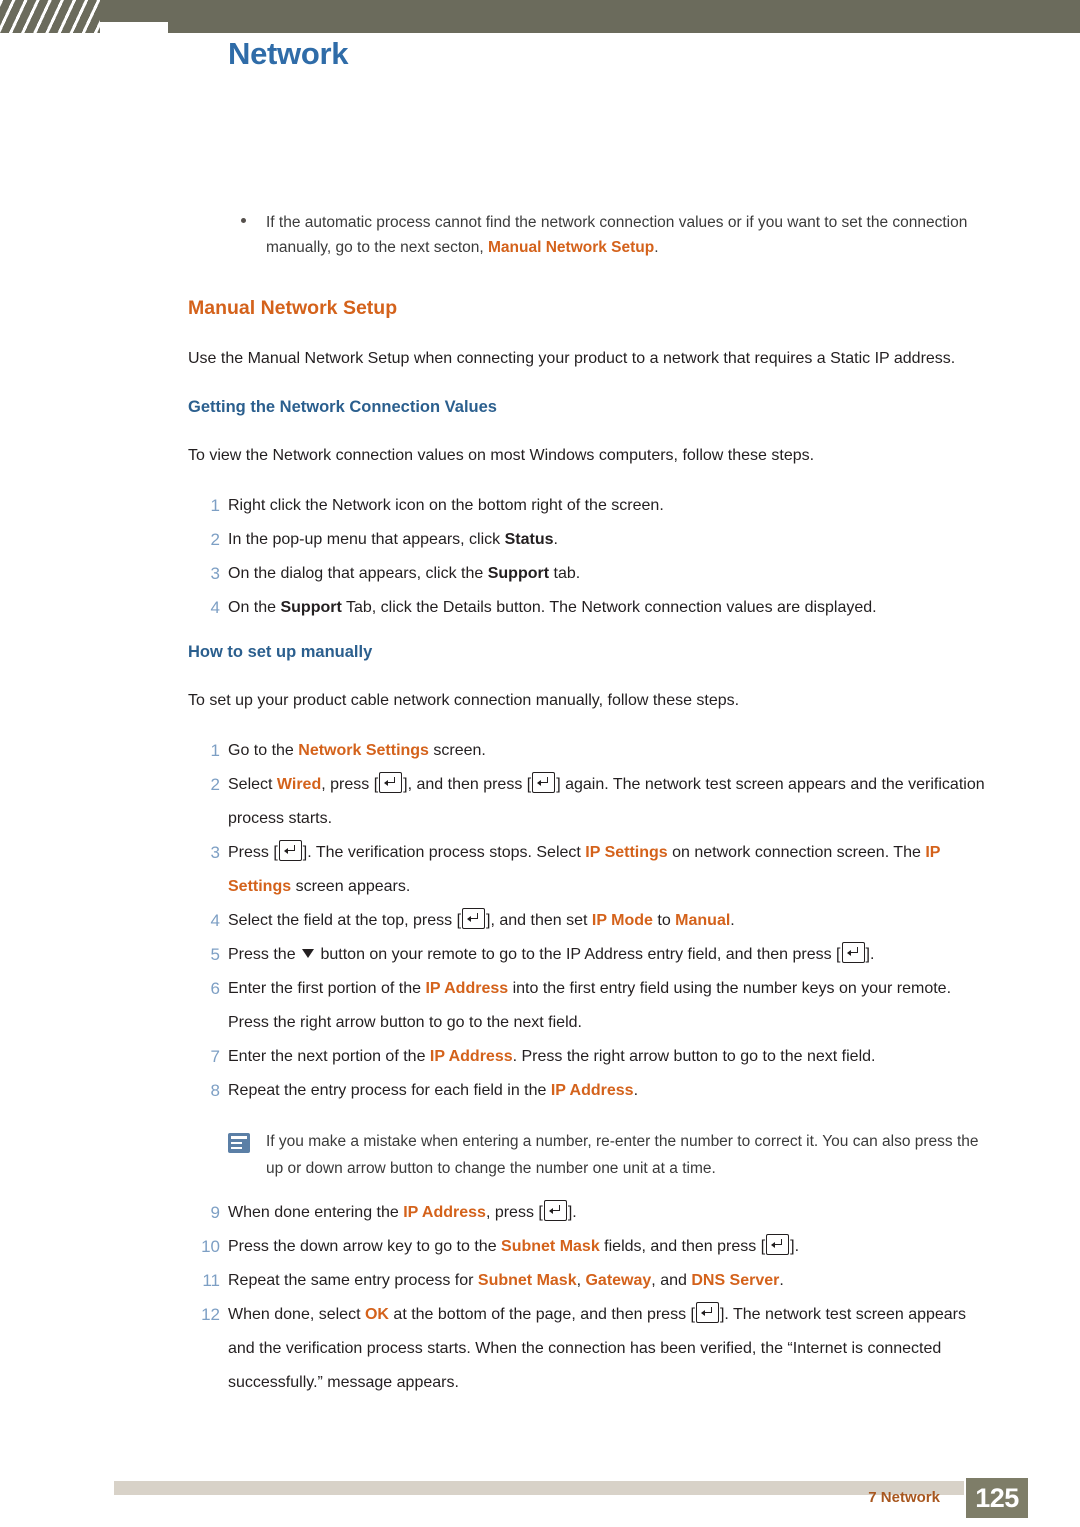  Describe the element at coordinates (363, 750) in the screenshot. I see `menu-ref: Network Settings` at that location.